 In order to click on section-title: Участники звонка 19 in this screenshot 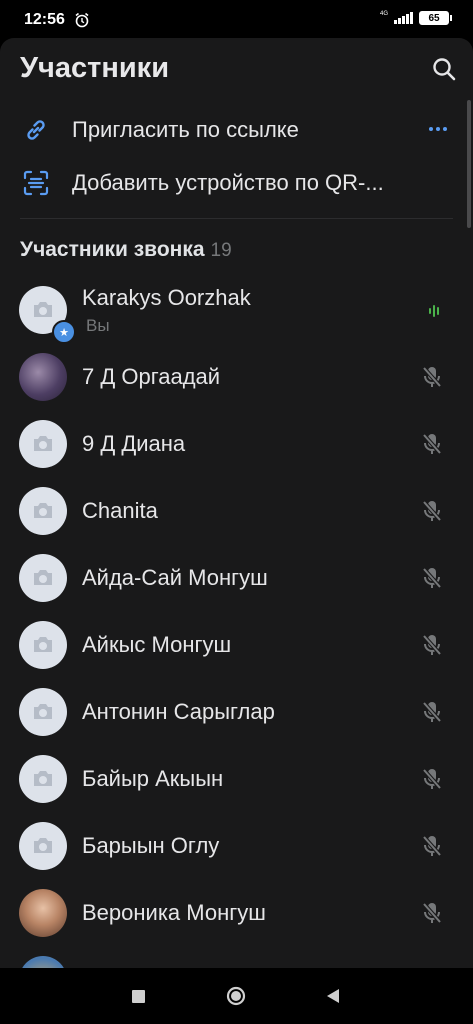, I will do `click(126, 250)`.